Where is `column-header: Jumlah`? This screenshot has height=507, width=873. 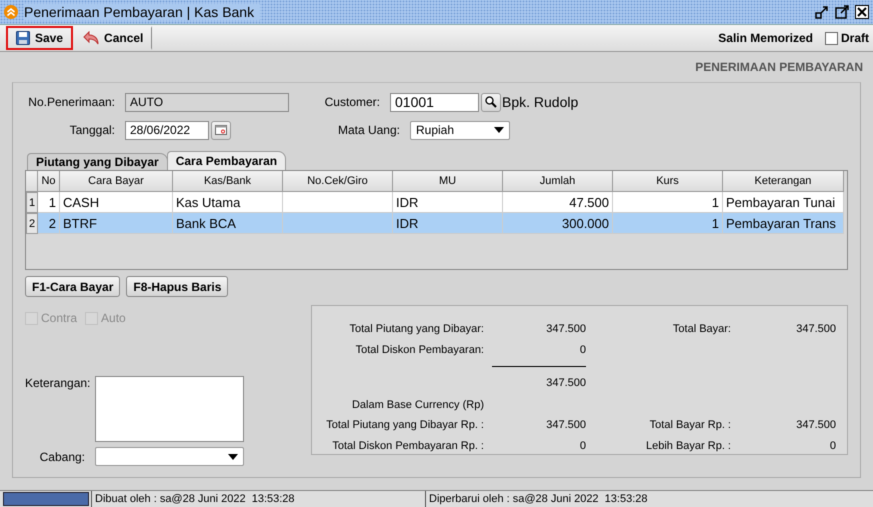 column-header: Jumlah is located at coordinates (558, 181).